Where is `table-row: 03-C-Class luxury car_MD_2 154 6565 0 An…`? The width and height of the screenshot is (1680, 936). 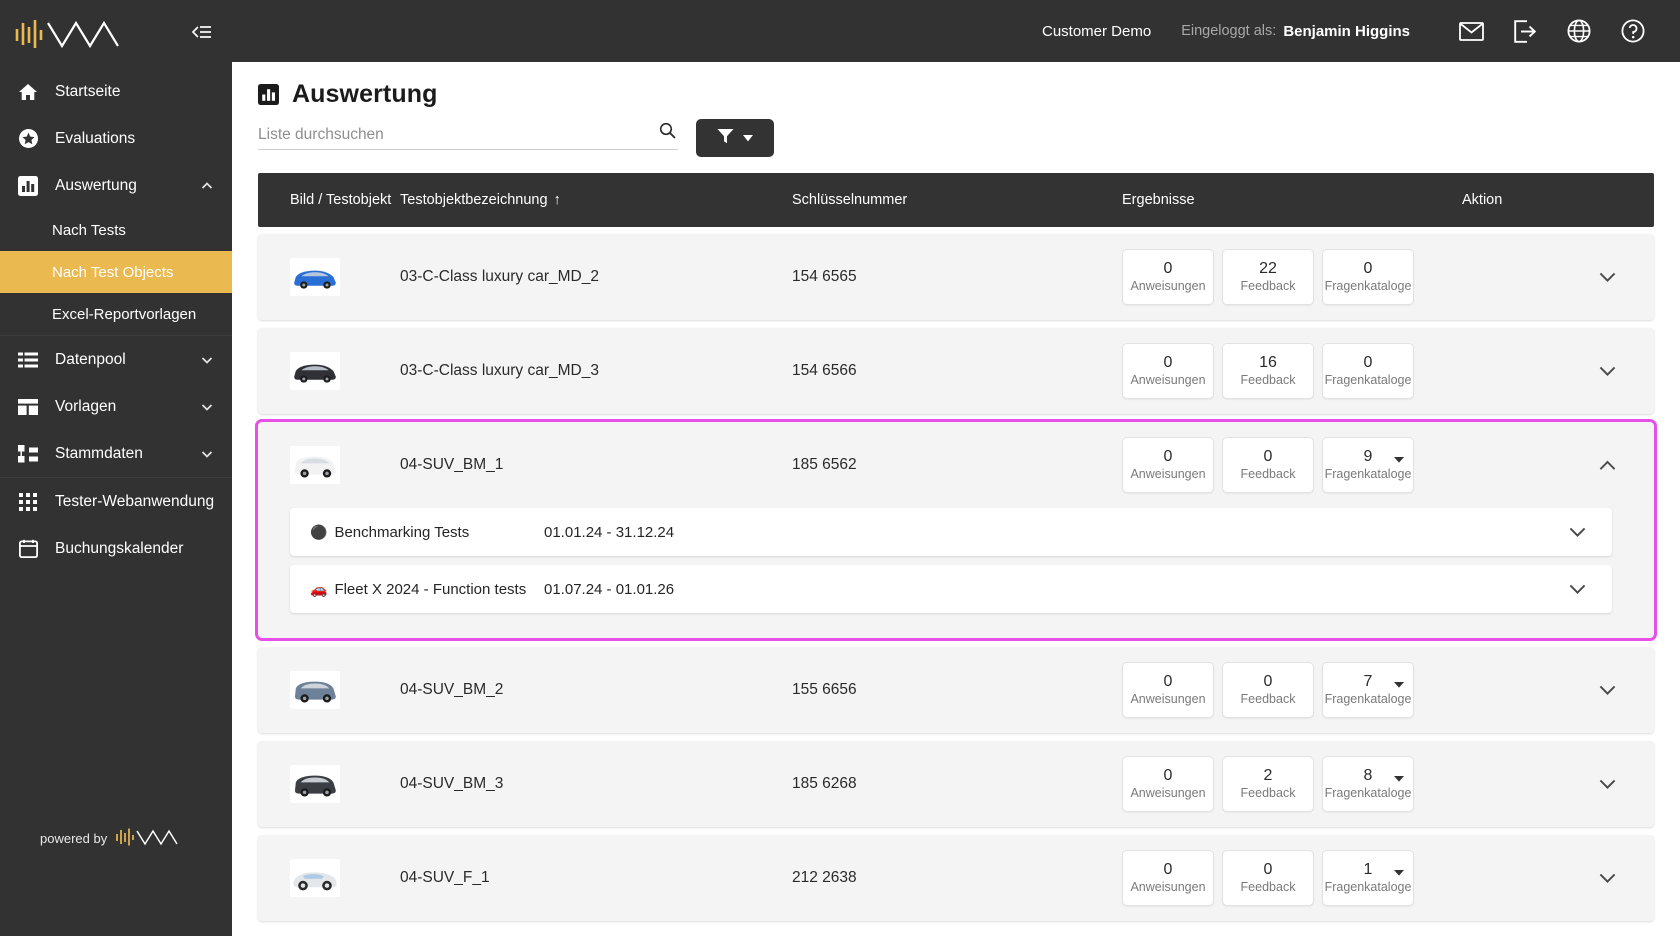
table-row: 03-C-Class luxury car_MD_2 154 6565 0 An… is located at coordinates (956, 277).